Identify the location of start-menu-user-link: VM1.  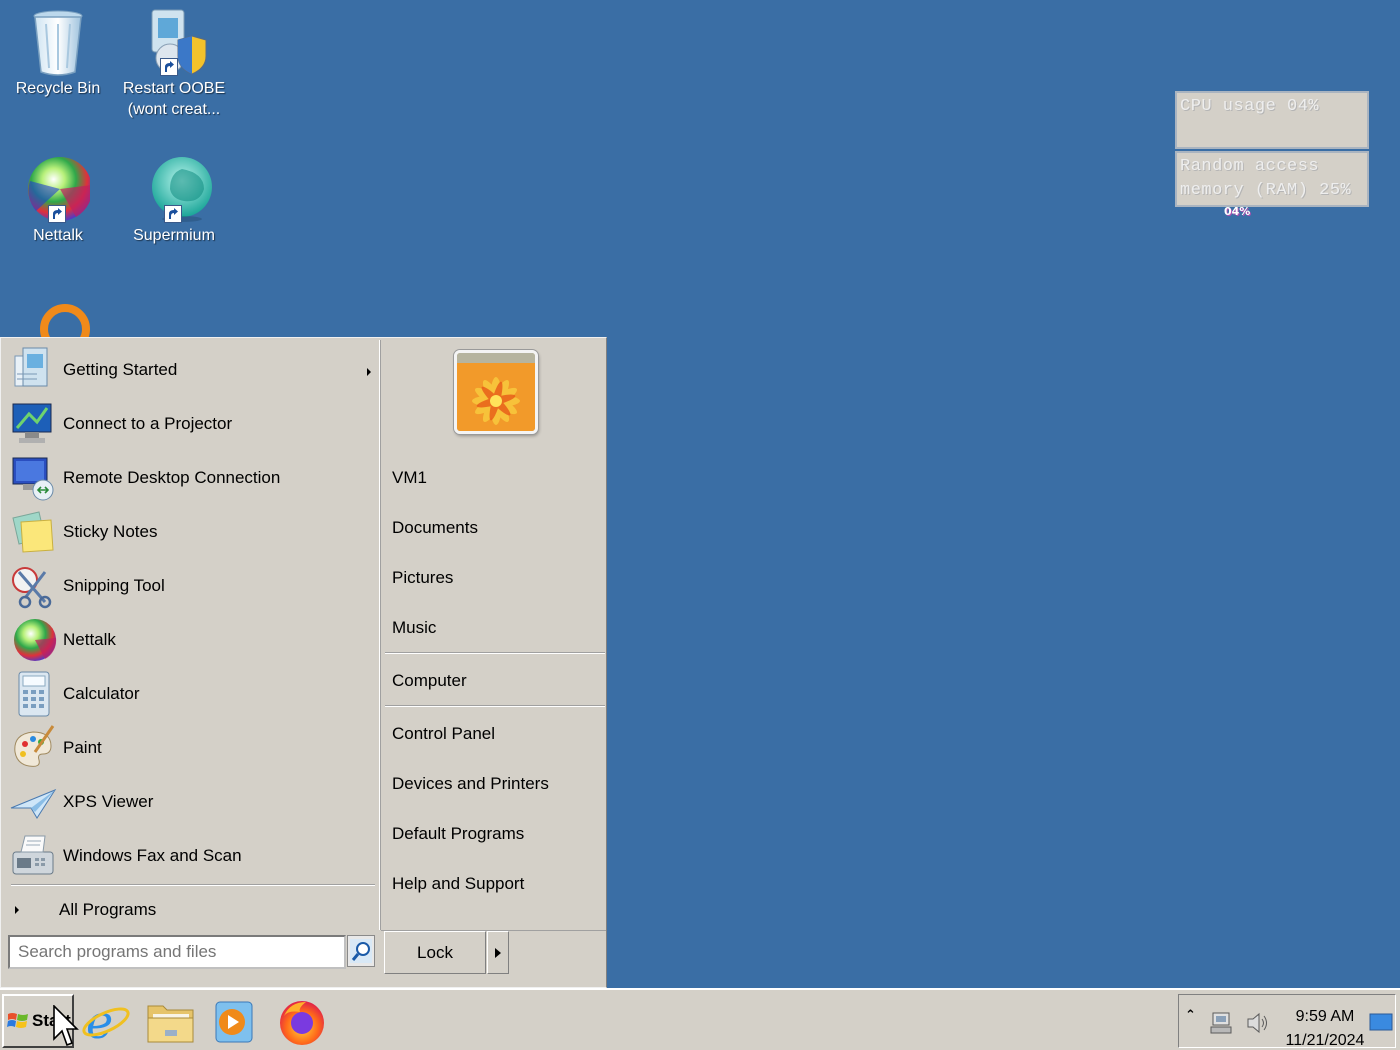
(409, 478).